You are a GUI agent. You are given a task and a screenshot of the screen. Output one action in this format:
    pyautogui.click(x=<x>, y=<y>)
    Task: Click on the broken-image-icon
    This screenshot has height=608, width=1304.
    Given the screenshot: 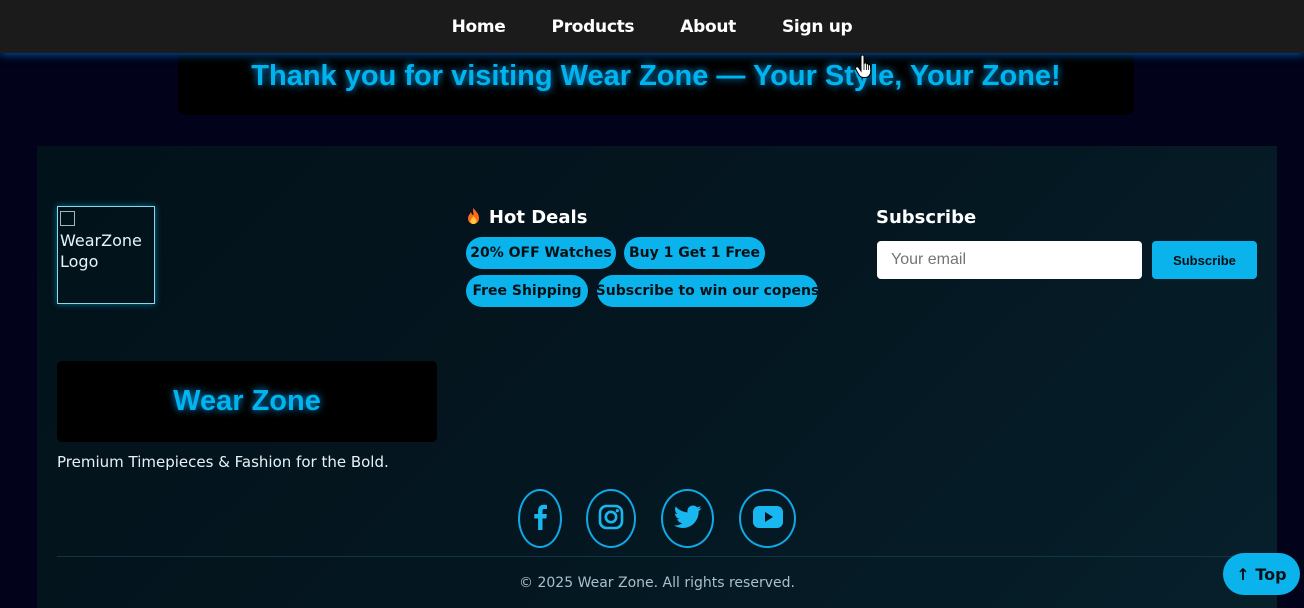 What is the action you would take?
    pyautogui.click(x=67, y=218)
    